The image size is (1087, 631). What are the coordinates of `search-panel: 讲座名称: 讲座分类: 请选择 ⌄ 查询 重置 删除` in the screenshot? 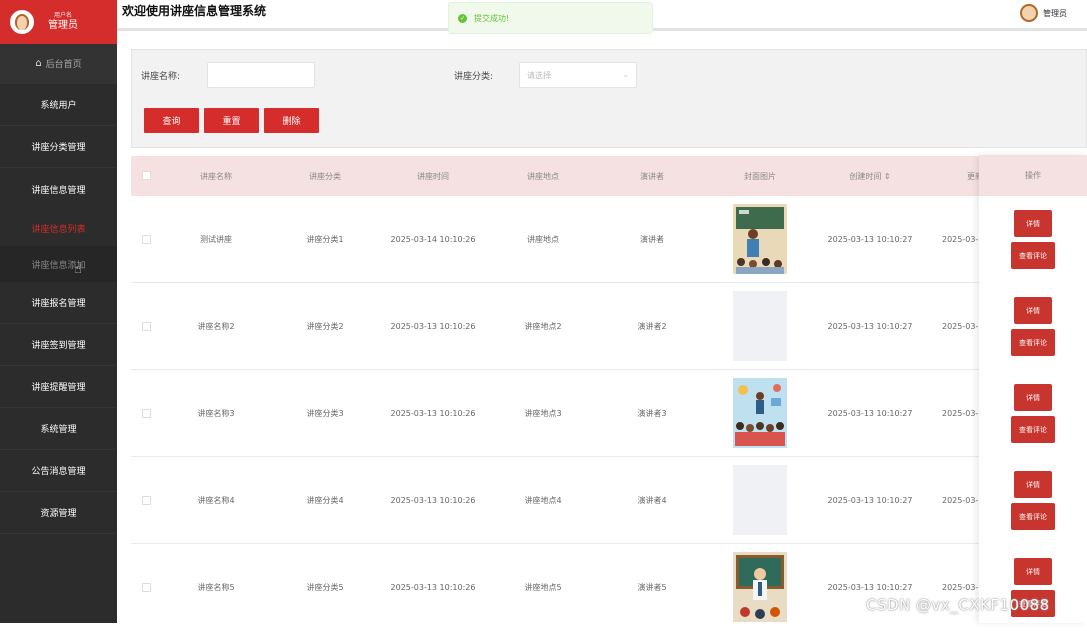 It's located at (609, 98).